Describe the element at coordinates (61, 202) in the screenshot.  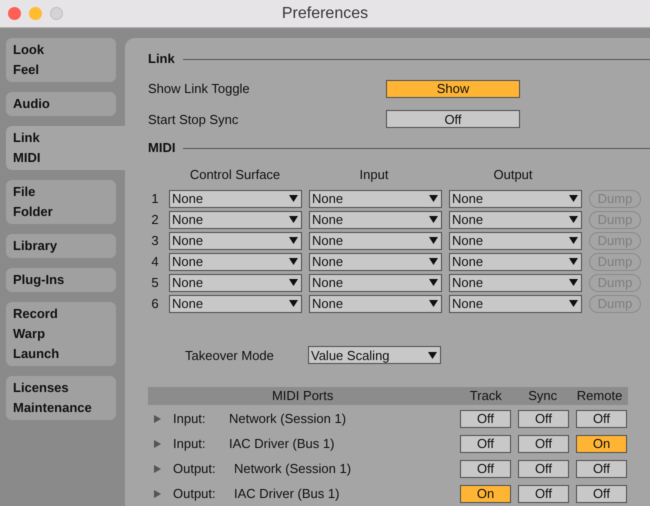
I see `sidebar-tab: File Folder` at that location.